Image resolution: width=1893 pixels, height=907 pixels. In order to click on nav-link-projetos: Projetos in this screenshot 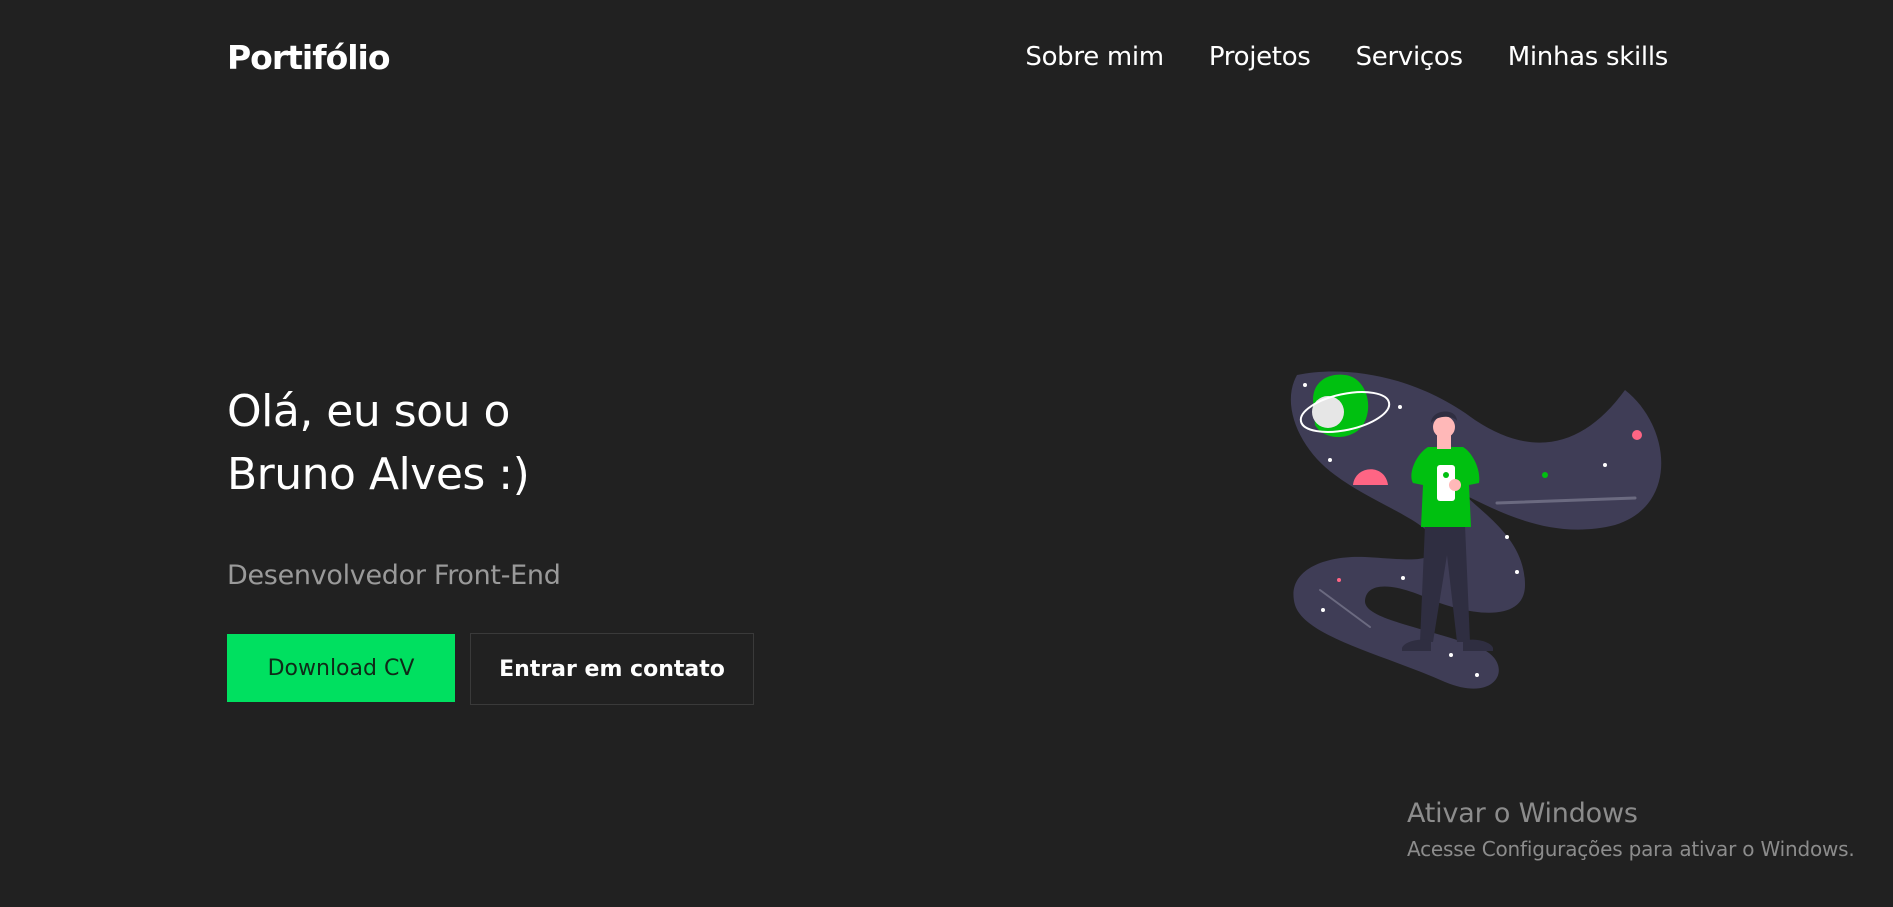, I will do `click(1260, 57)`.